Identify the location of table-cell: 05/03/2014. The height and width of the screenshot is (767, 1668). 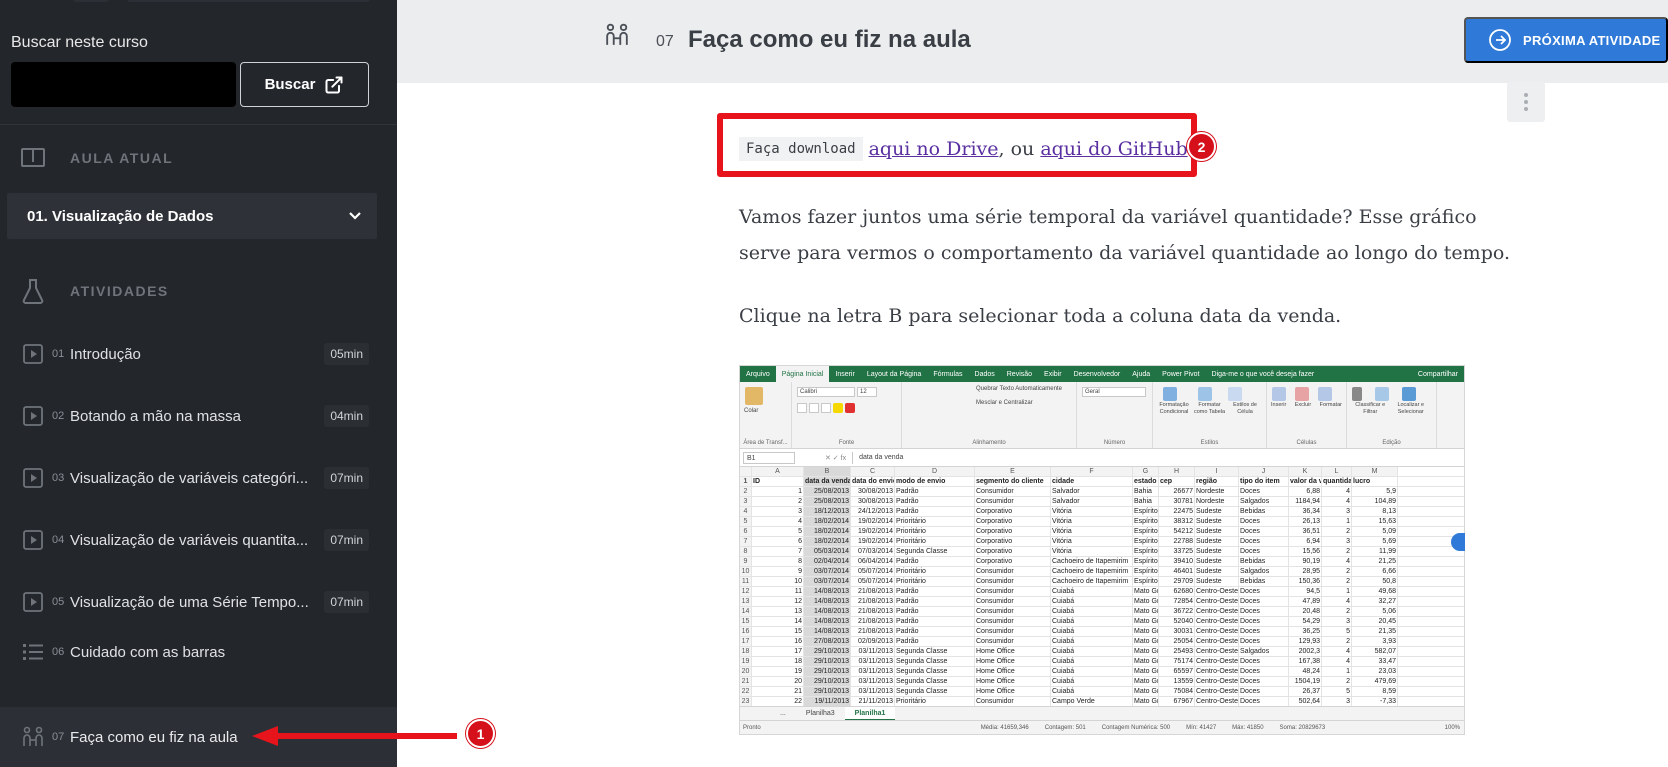
(827, 551).